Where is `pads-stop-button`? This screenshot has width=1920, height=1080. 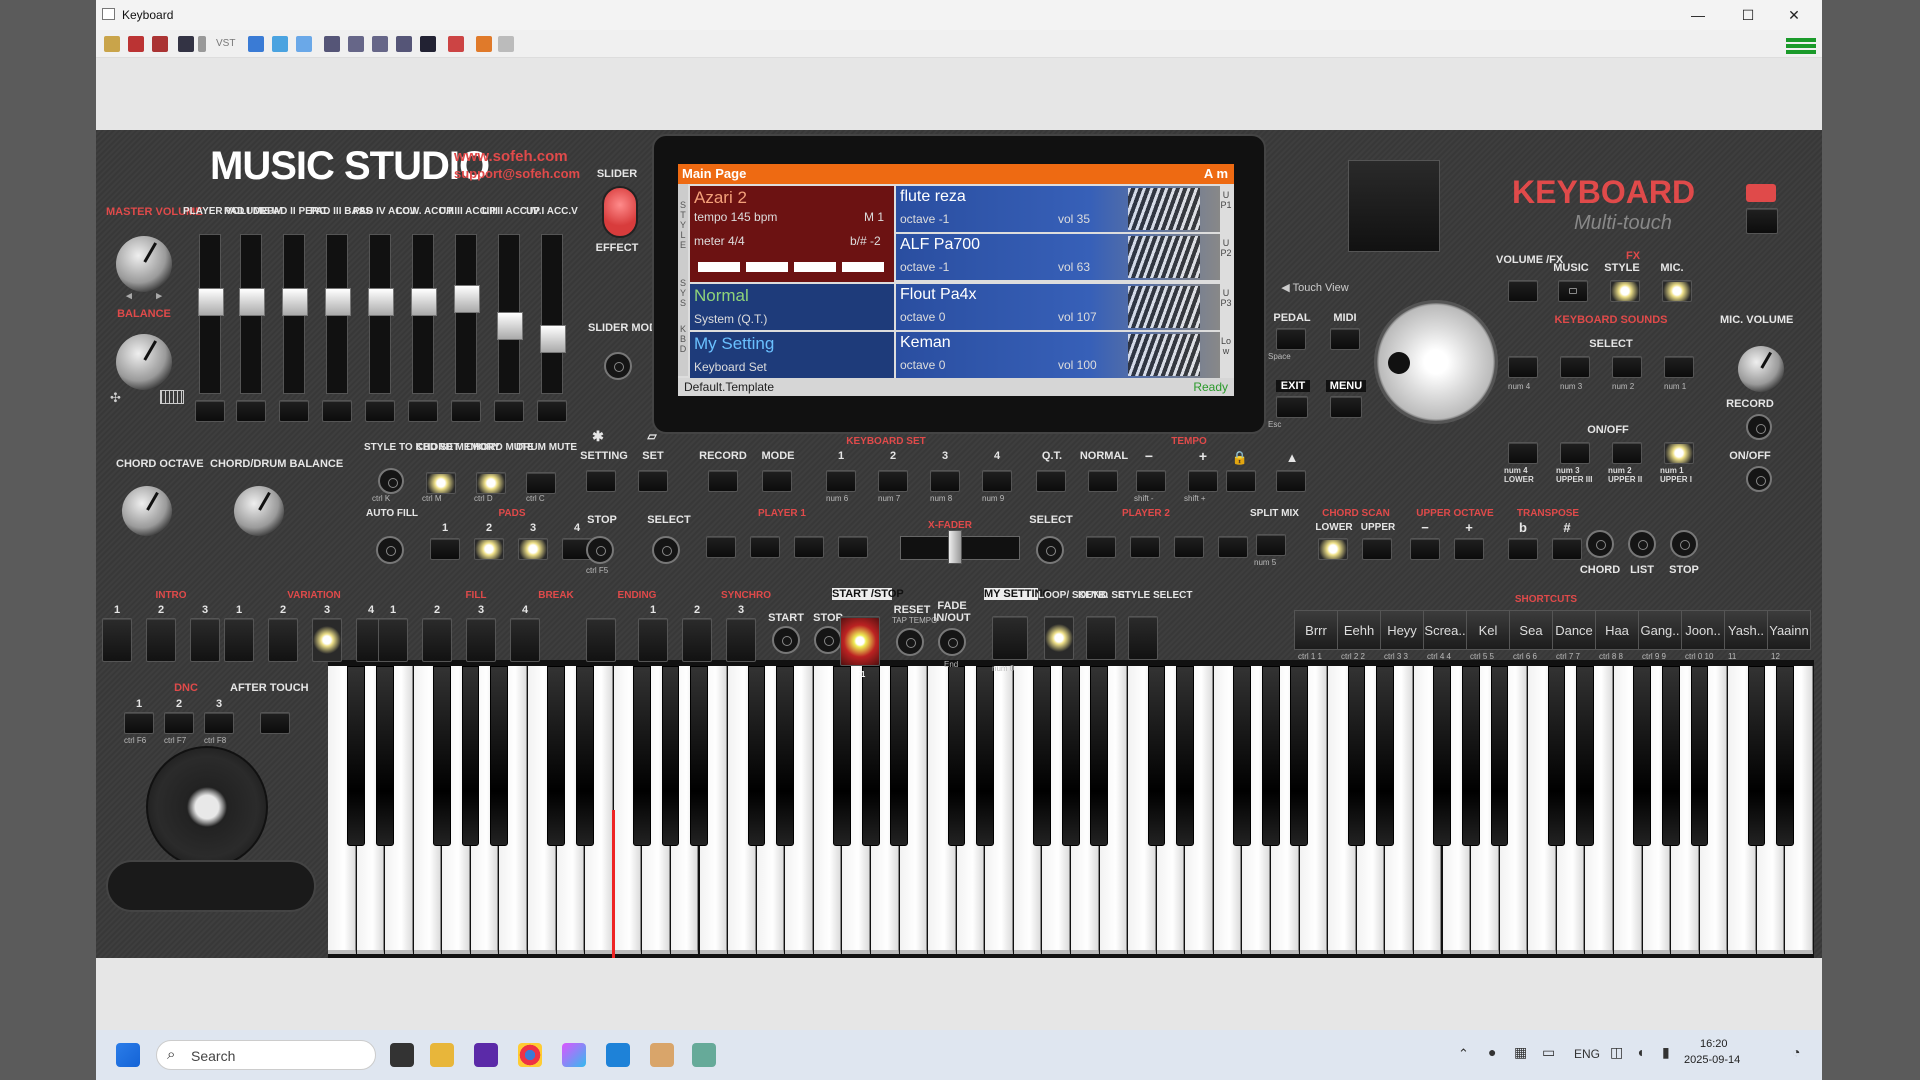 pads-stop-button is located at coordinates (600, 550).